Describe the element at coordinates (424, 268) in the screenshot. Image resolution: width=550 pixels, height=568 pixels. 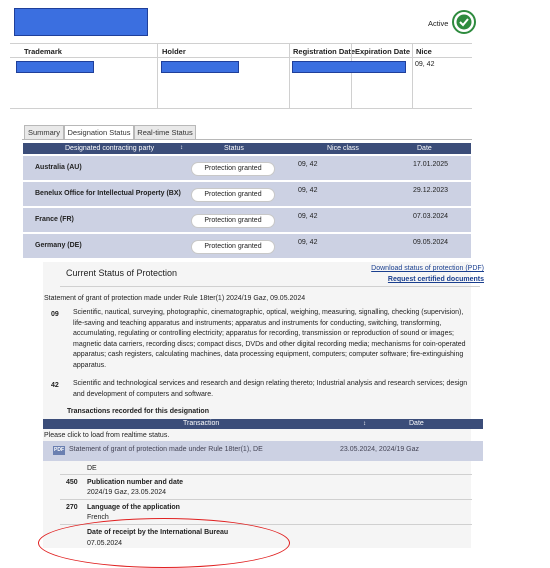
I see `download-status-link: Download status of protection (PDF)` at that location.